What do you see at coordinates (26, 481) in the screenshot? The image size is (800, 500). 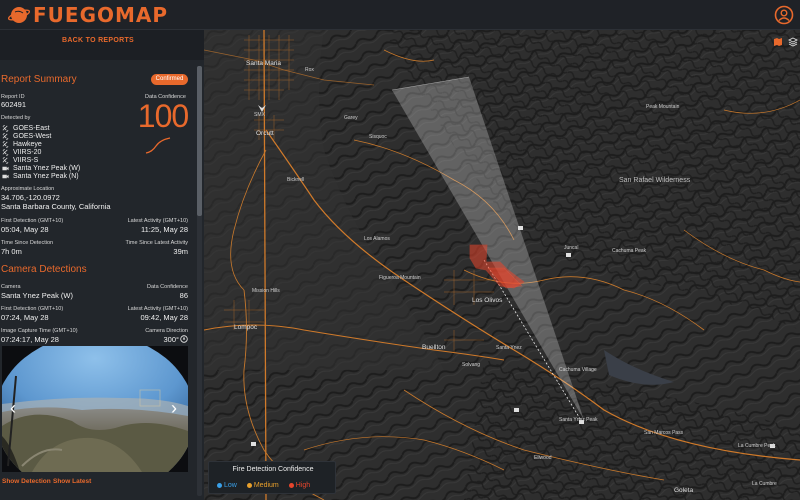 I see `show-detection-link: Show Detection` at bounding box center [26, 481].